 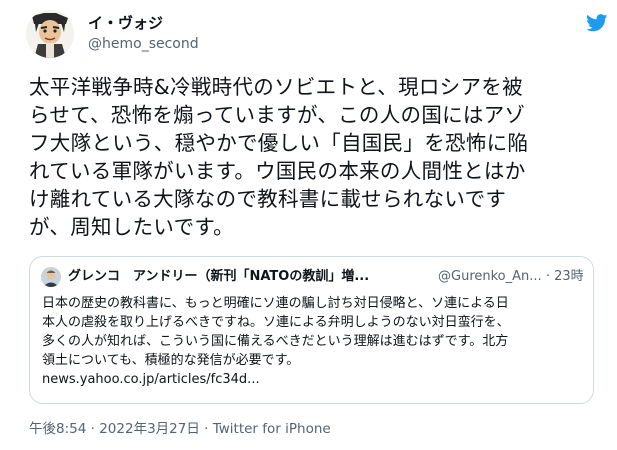 I want to click on twitter-bird-icon, so click(x=597, y=23).